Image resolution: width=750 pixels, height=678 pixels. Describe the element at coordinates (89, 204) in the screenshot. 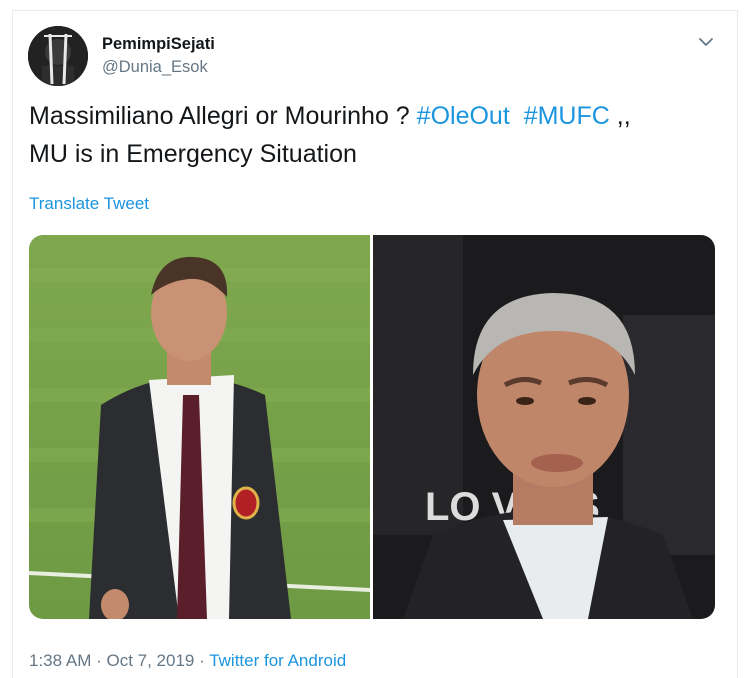

I see `translate-tweet-link: Translate Tweet` at that location.